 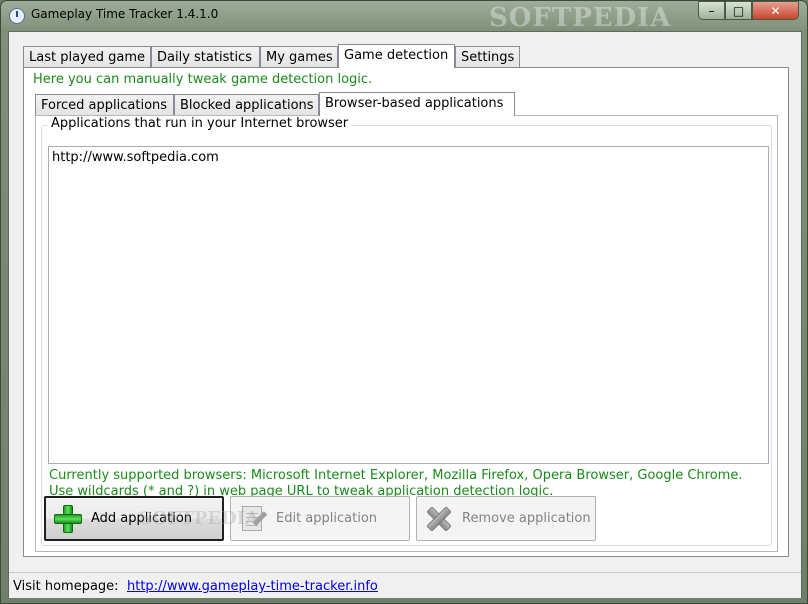 I want to click on tab-blocked-applications: Blocked applications, so click(x=246, y=105).